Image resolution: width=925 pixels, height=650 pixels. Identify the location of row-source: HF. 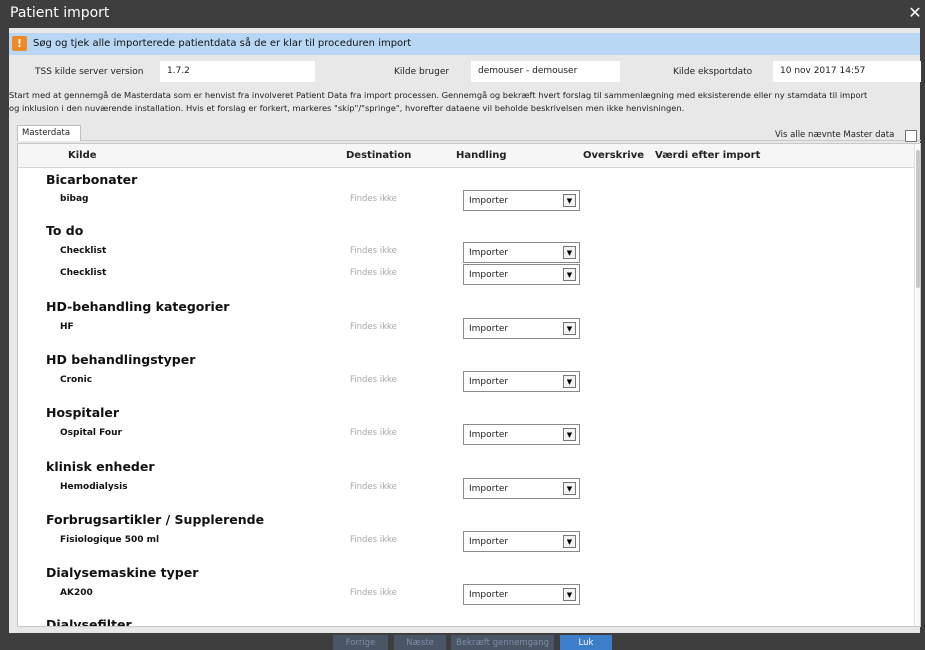
(67, 327).